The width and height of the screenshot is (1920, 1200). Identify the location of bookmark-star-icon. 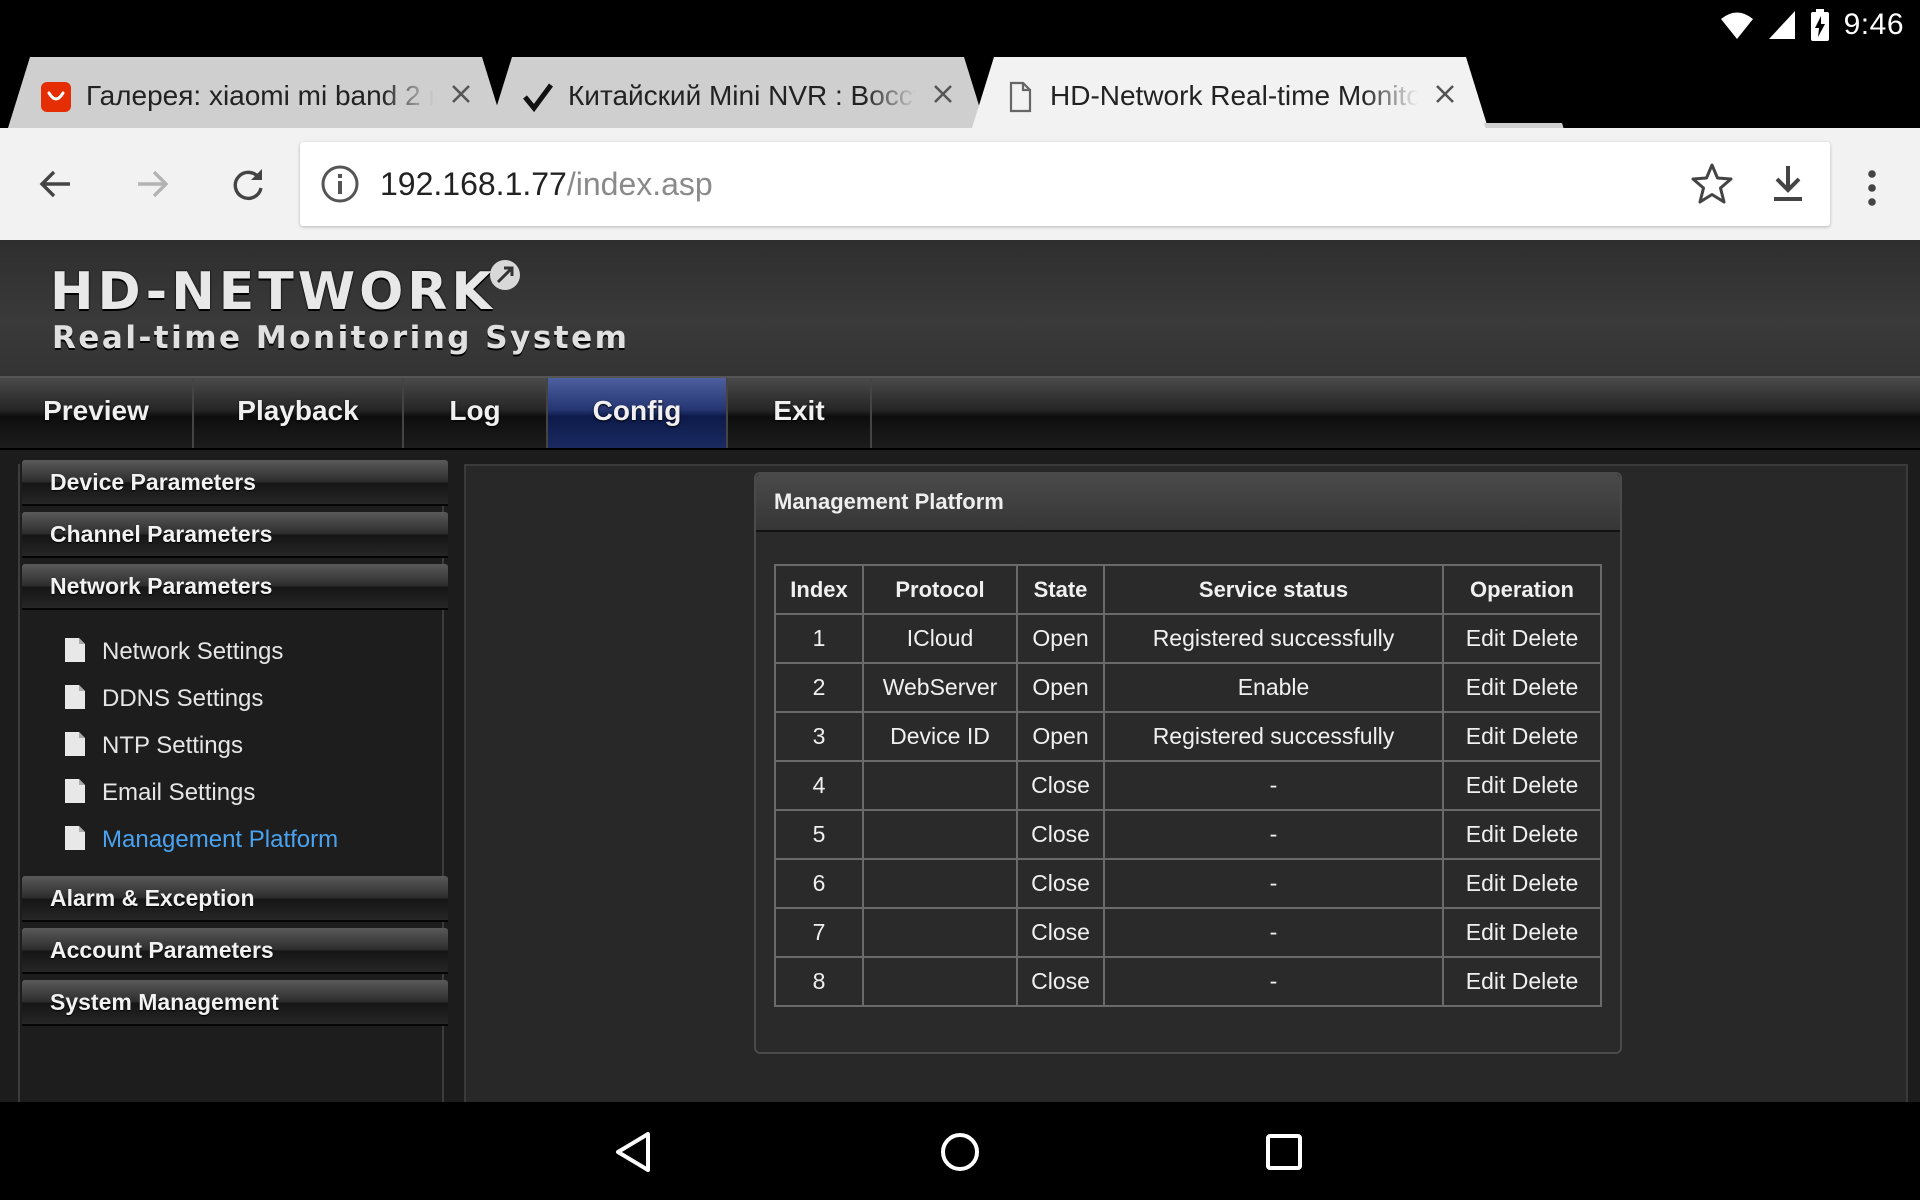
(1712, 184).